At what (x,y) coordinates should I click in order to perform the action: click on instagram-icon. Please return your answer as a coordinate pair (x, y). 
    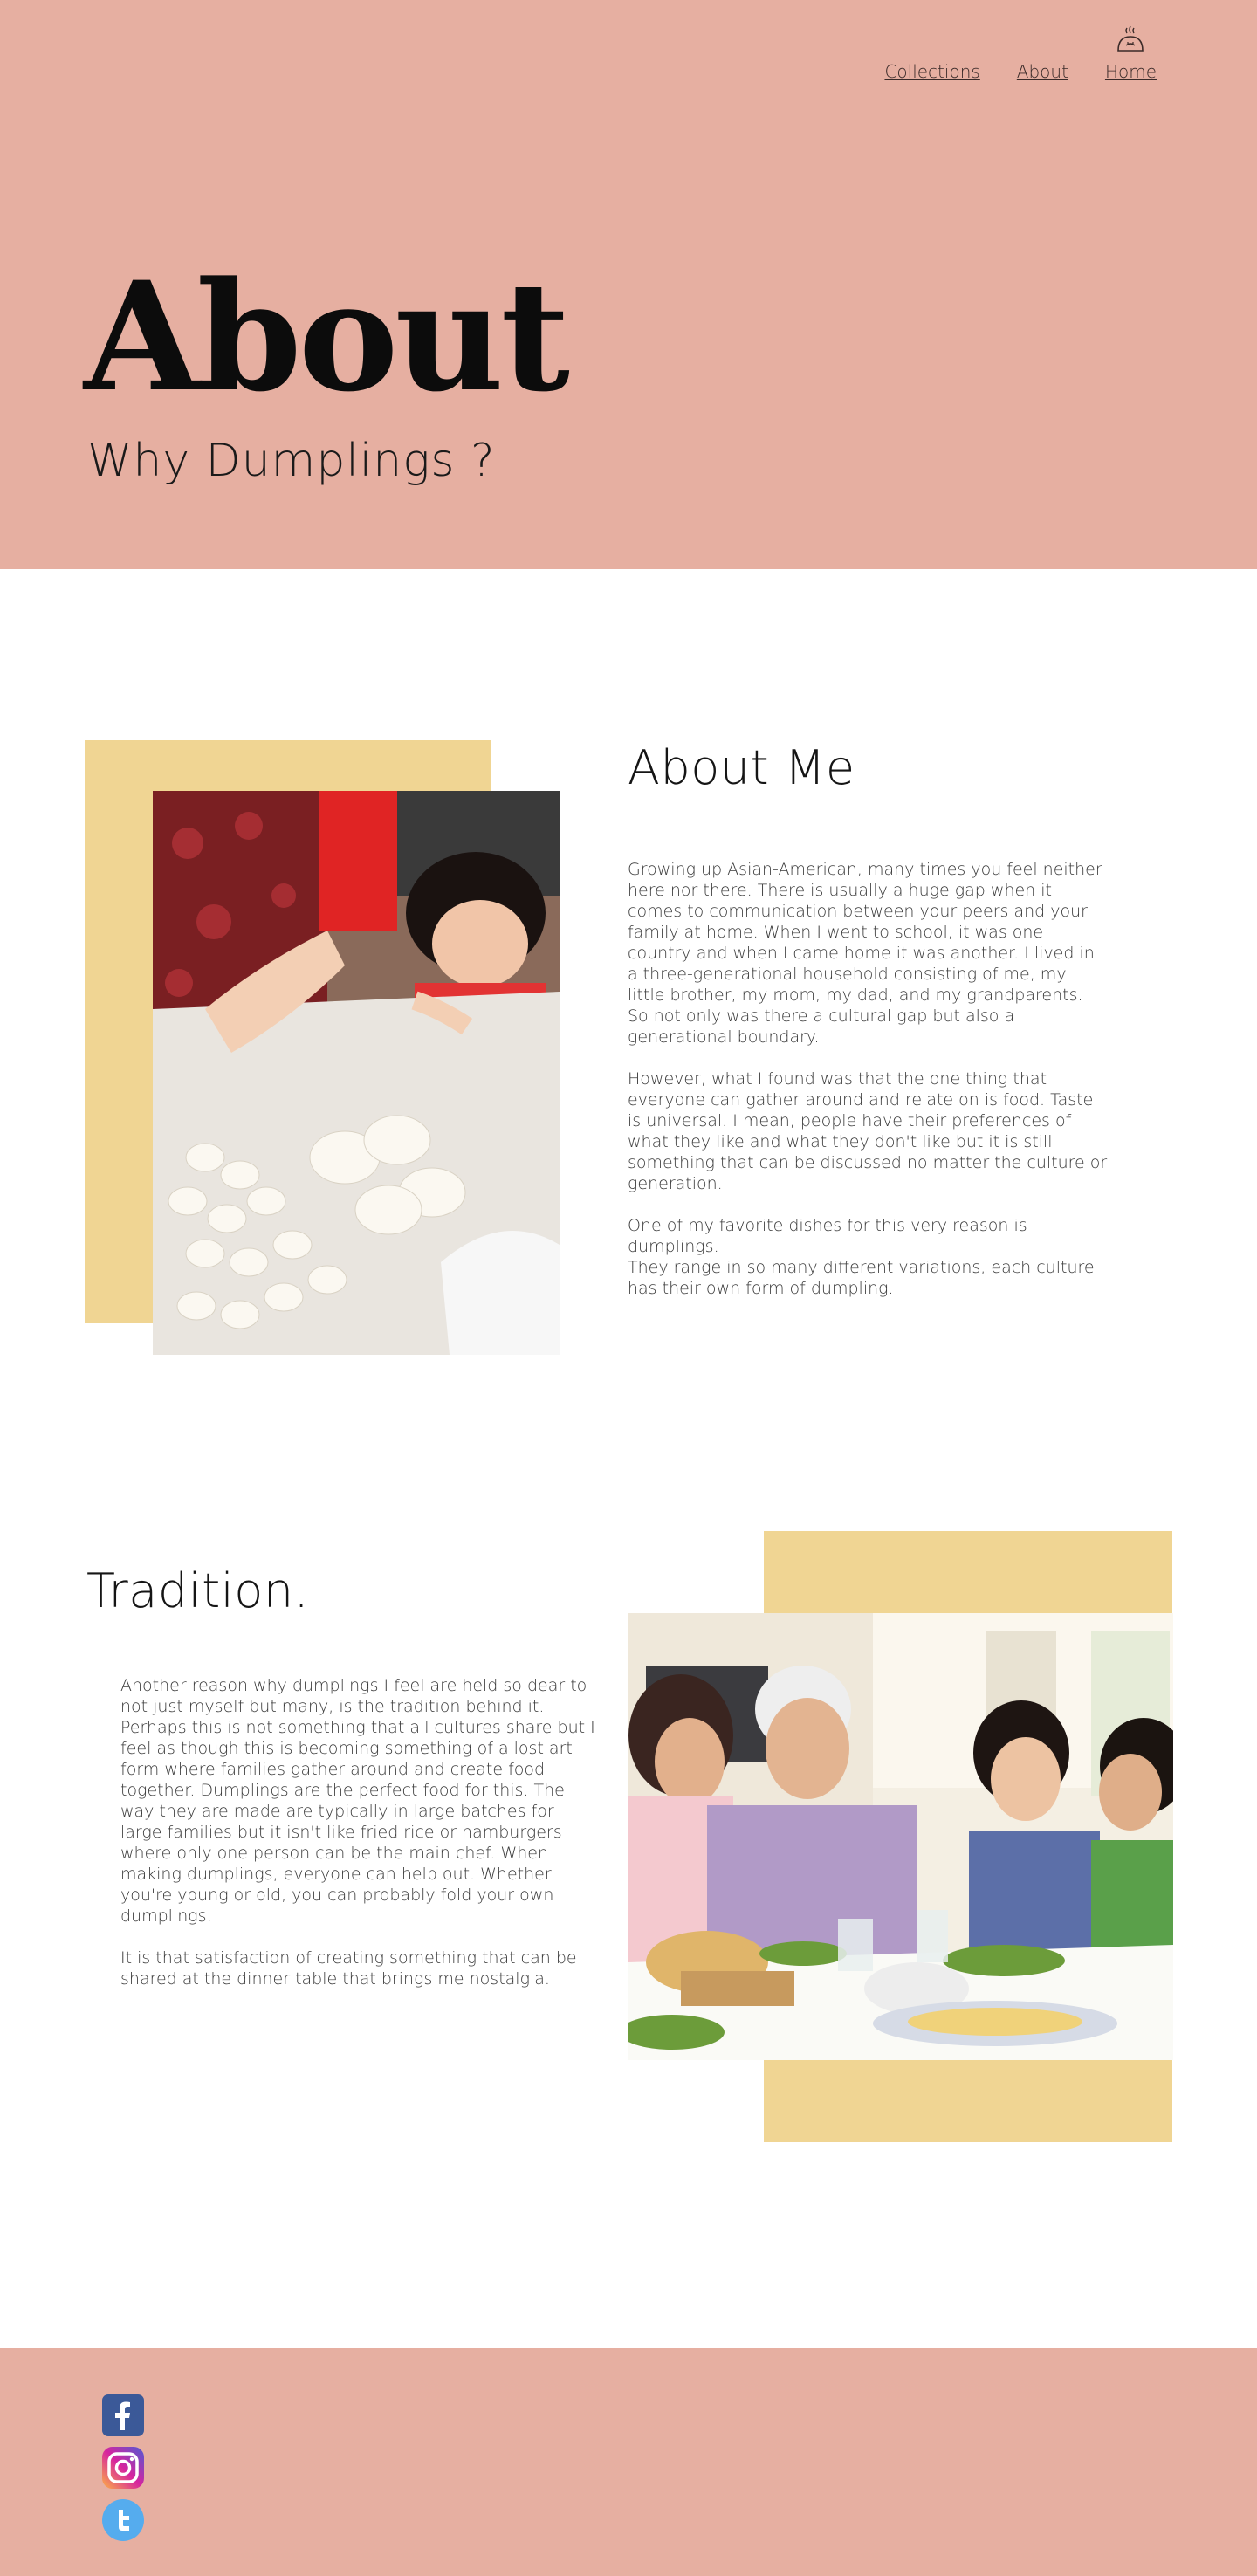
    Looking at the image, I should click on (123, 2468).